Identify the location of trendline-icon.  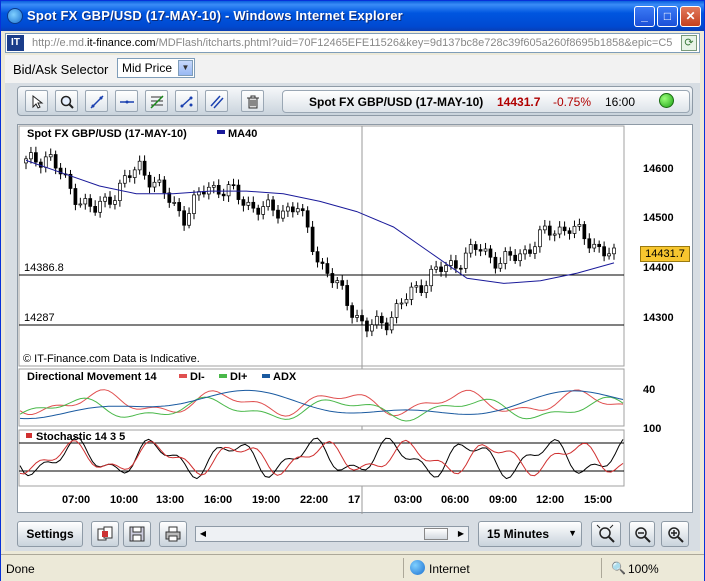
(97, 102).